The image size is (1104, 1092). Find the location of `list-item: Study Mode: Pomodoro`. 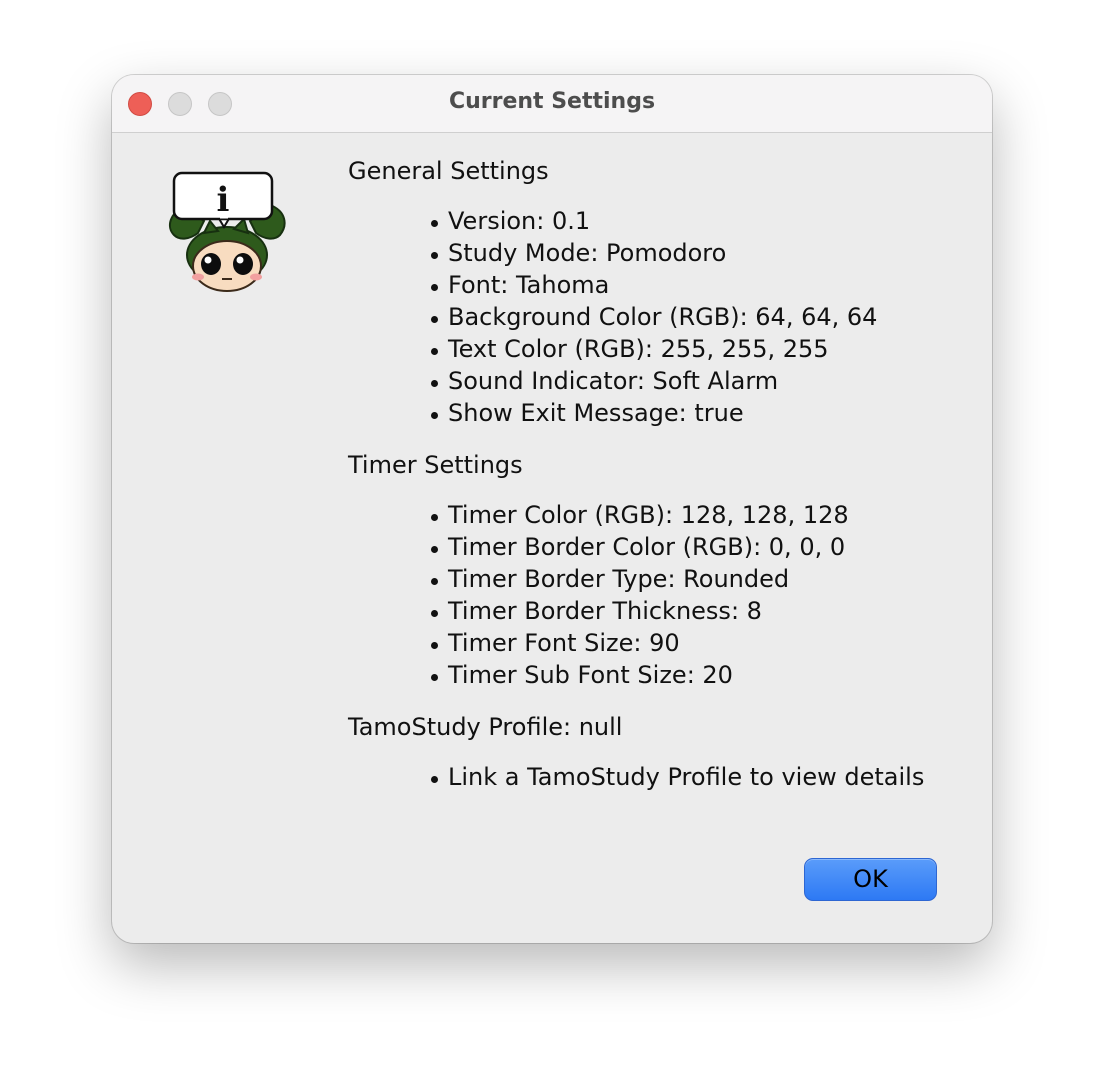

list-item: Study Mode: Pomodoro is located at coordinates (663, 253).